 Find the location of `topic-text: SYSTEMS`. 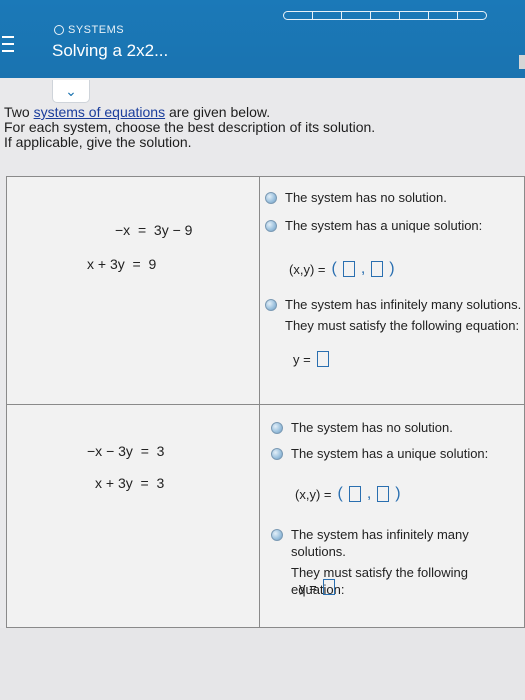

topic-text: SYSTEMS is located at coordinates (96, 30).